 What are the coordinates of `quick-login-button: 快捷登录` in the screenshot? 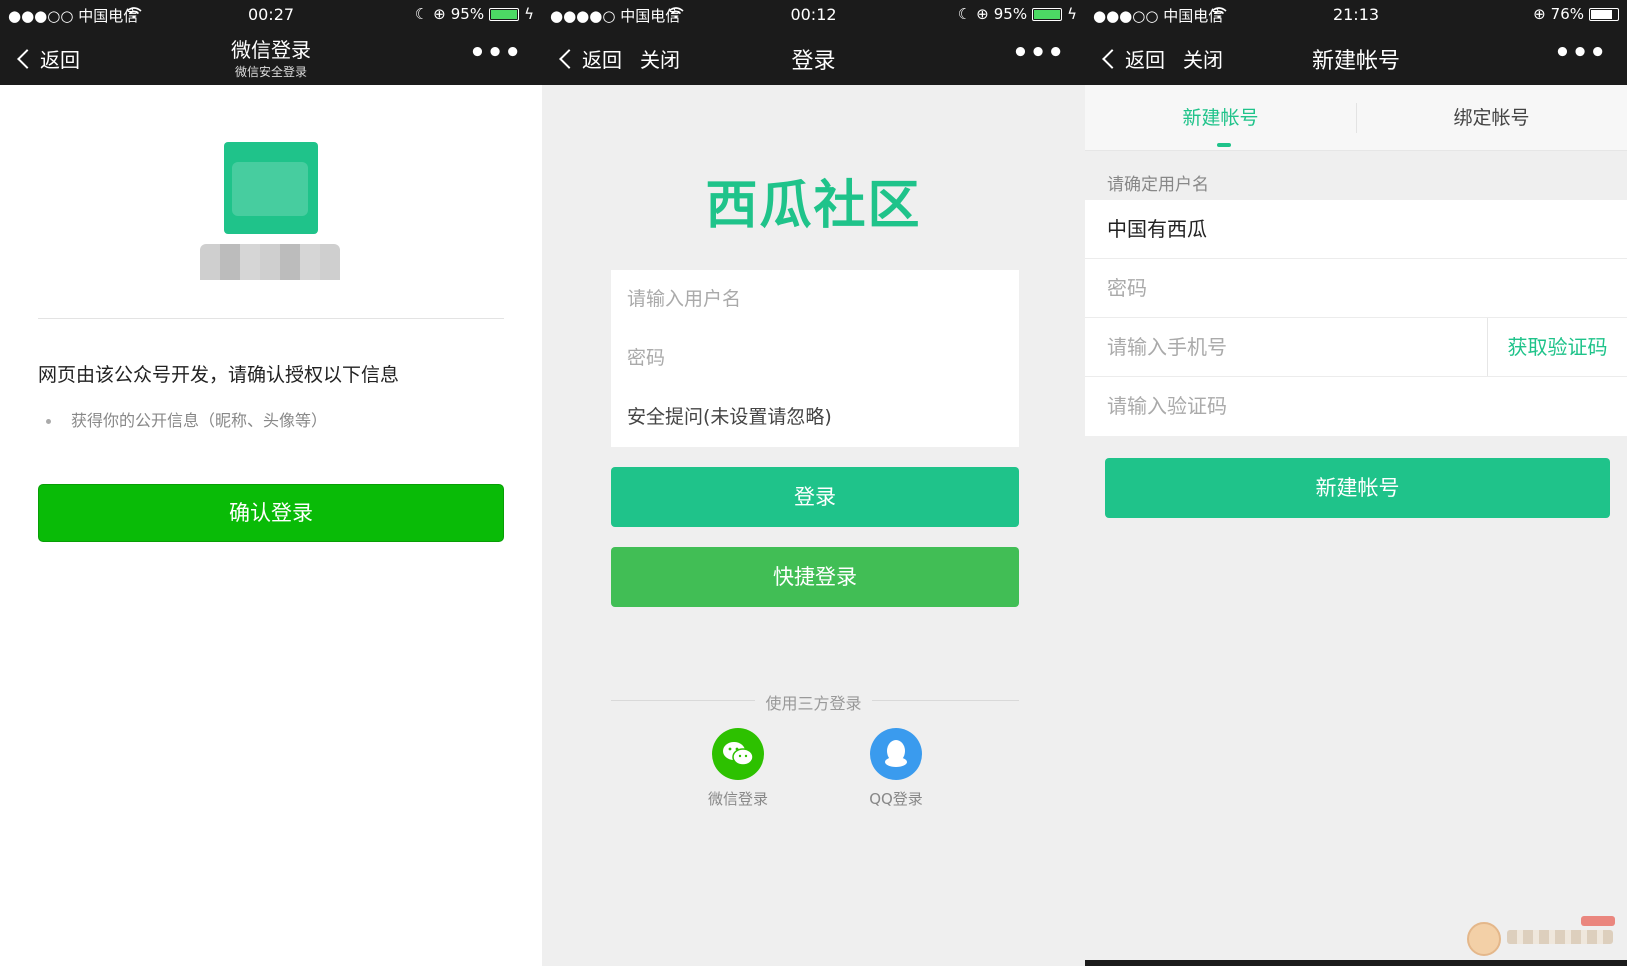 It's located at (815, 577).